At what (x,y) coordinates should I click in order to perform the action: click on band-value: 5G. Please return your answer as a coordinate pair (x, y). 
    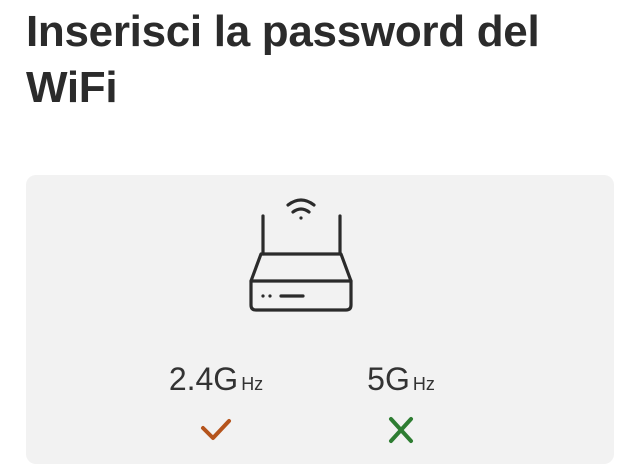
    Looking at the image, I should click on (388, 379).